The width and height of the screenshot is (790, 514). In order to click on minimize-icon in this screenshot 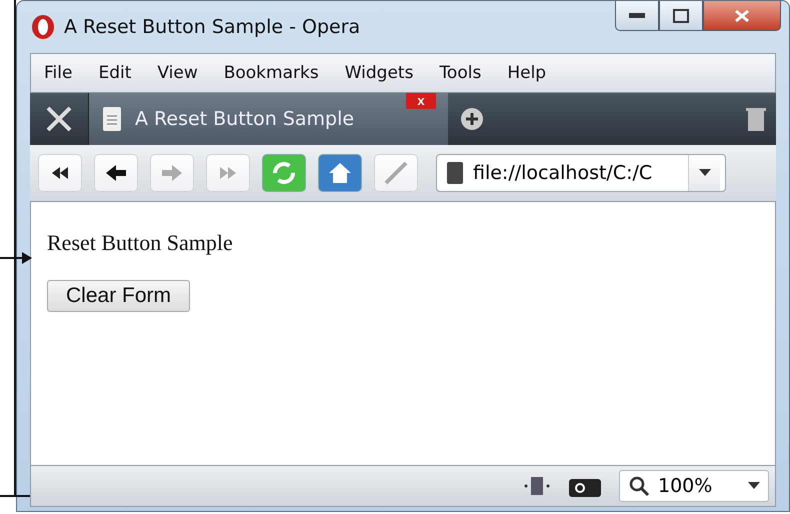, I will do `click(637, 15)`.